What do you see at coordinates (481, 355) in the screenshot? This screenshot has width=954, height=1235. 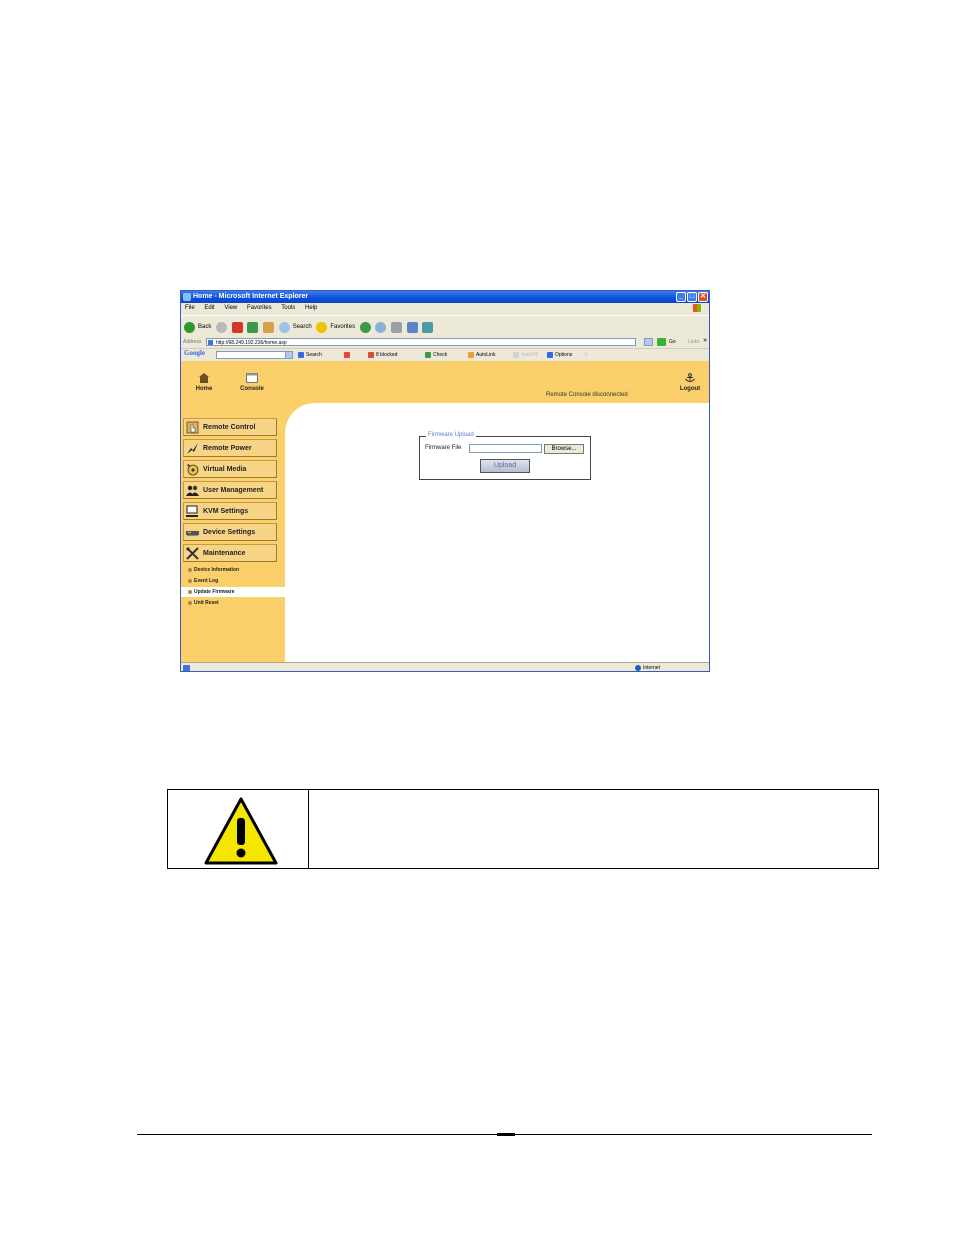 I see `autolink-button: AutoLink` at bounding box center [481, 355].